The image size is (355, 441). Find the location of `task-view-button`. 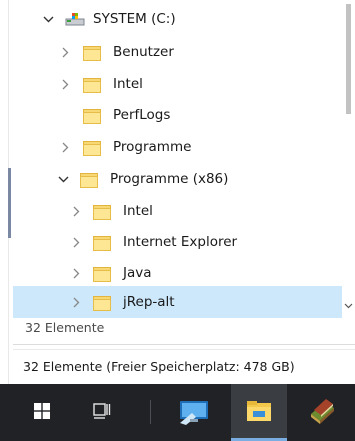

task-view-button is located at coordinates (102, 412).